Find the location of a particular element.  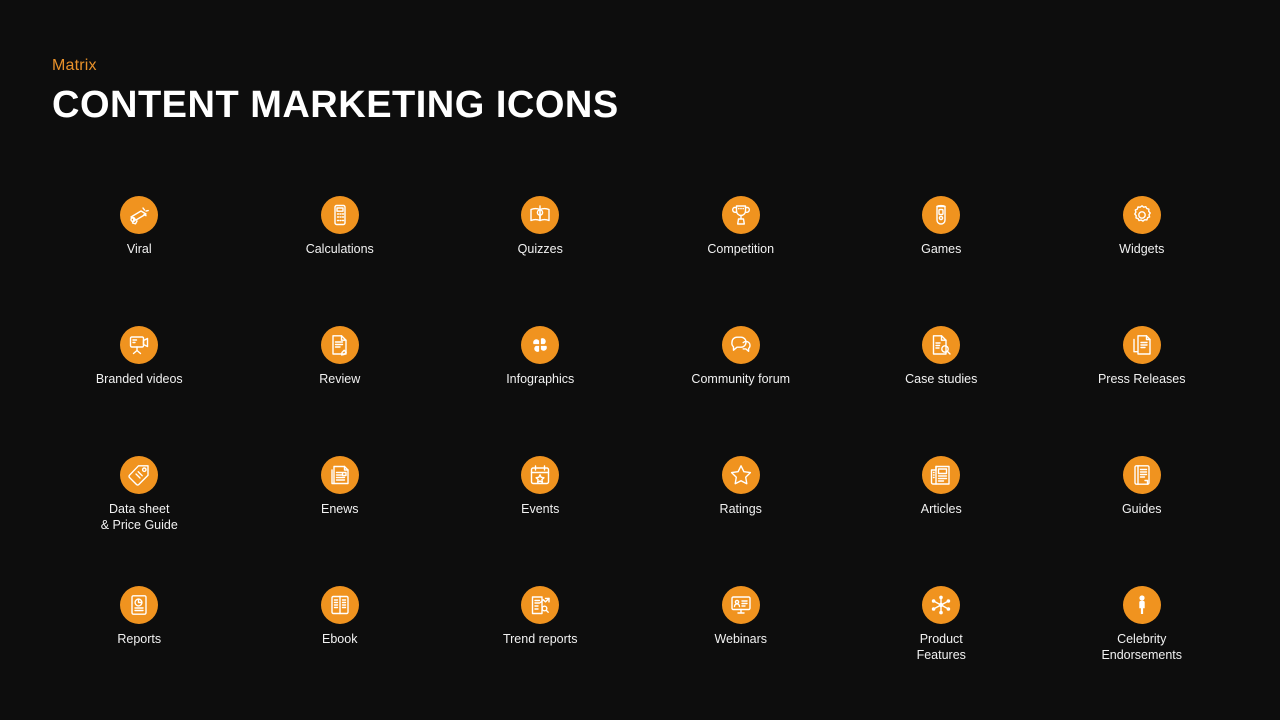

icon-label: Articles is located at coordinates (941, 509).